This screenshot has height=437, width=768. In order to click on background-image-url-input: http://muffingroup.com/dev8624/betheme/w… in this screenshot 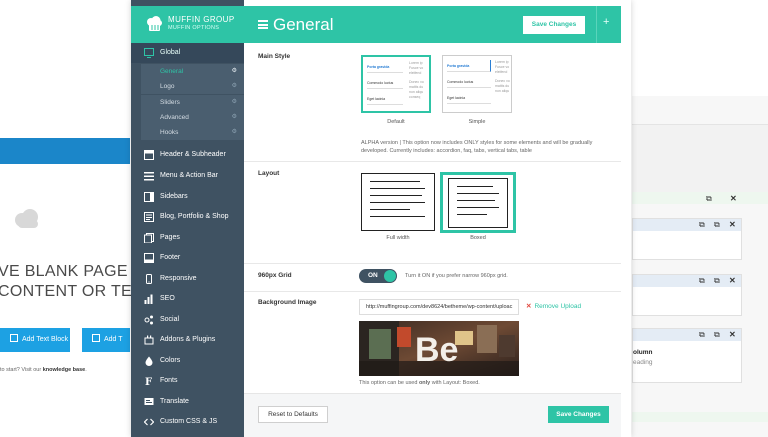, I will do `click(439, 307)`.